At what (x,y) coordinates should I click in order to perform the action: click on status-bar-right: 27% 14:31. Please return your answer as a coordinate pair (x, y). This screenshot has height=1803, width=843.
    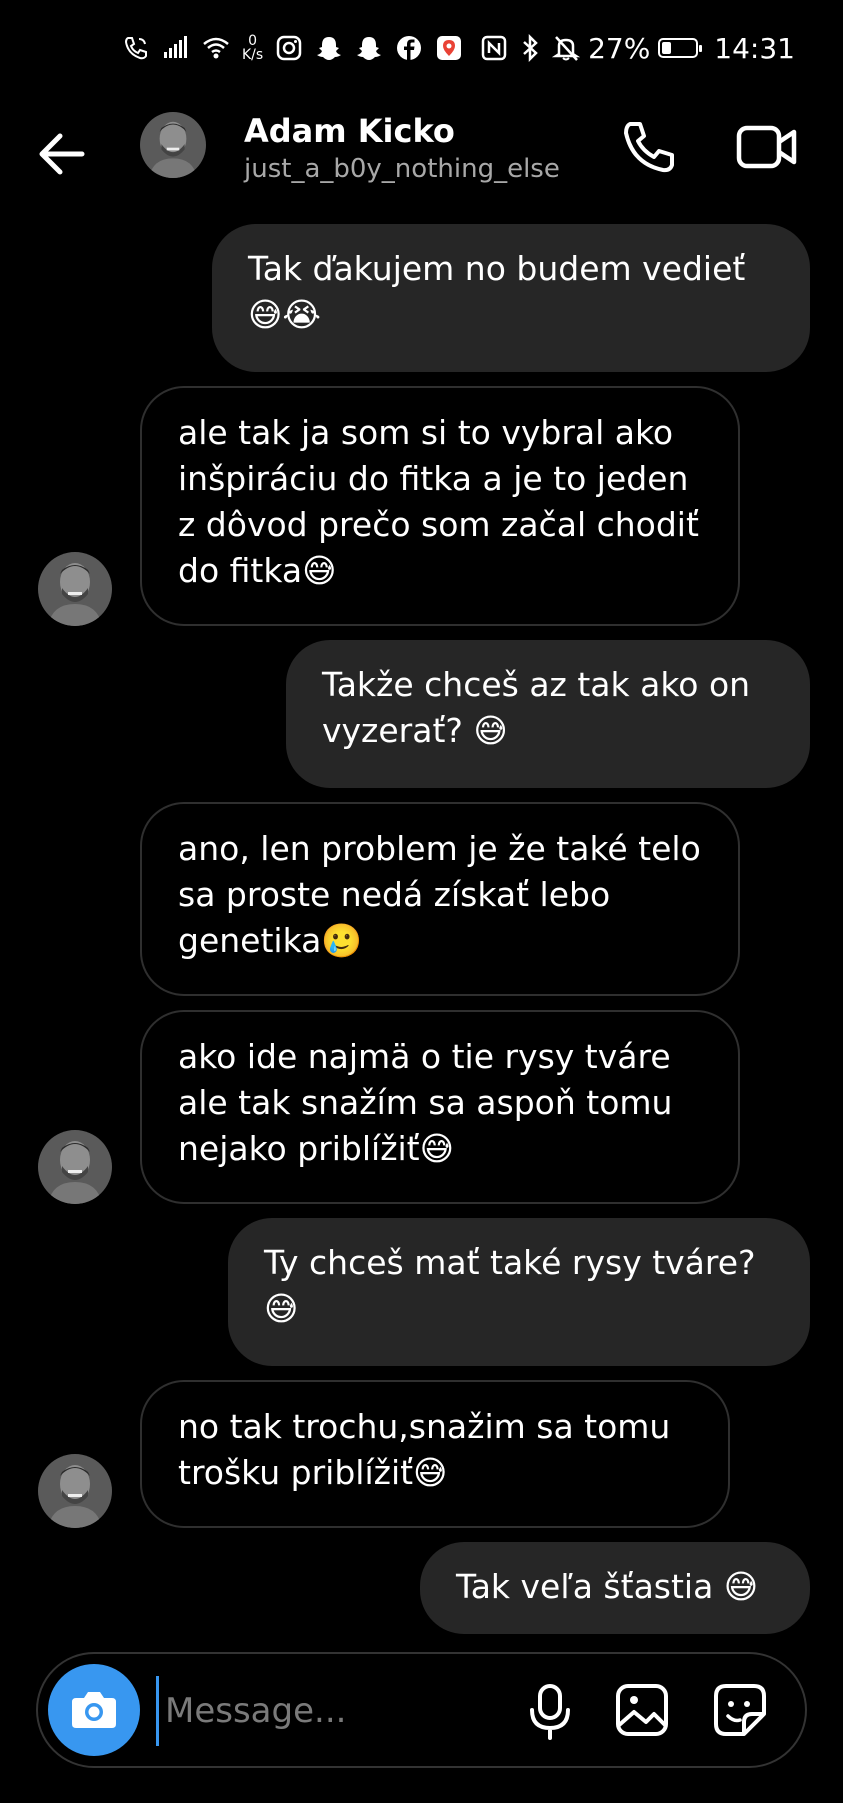
    Looking at the image, I should click on (637, 48).